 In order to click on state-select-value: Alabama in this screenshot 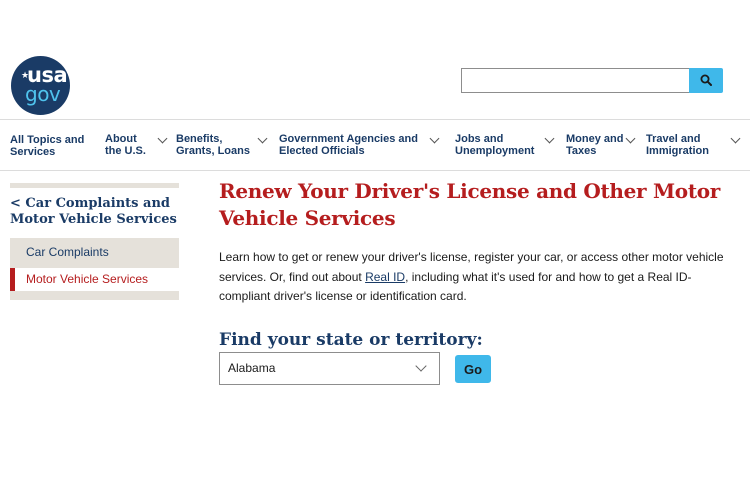, I will do `click(252, 368)`.